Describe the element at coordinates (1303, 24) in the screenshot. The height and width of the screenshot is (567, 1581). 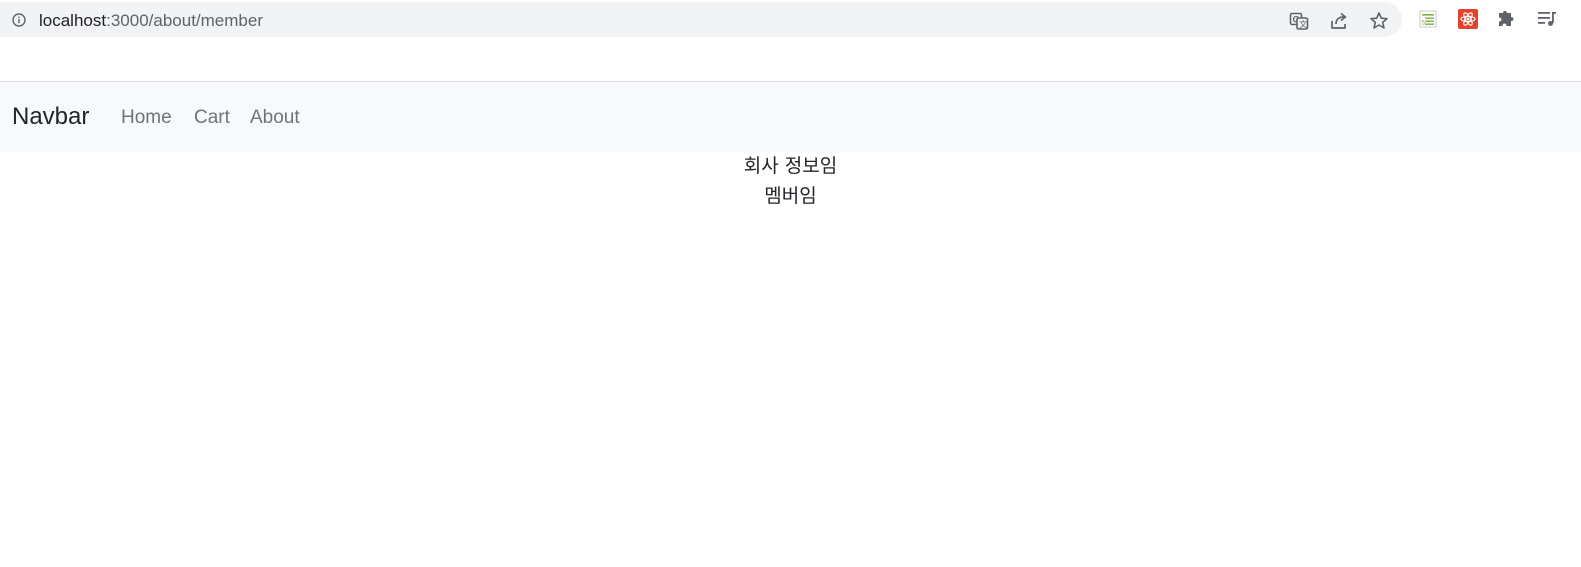
I see `svg-text: 文` at that location.